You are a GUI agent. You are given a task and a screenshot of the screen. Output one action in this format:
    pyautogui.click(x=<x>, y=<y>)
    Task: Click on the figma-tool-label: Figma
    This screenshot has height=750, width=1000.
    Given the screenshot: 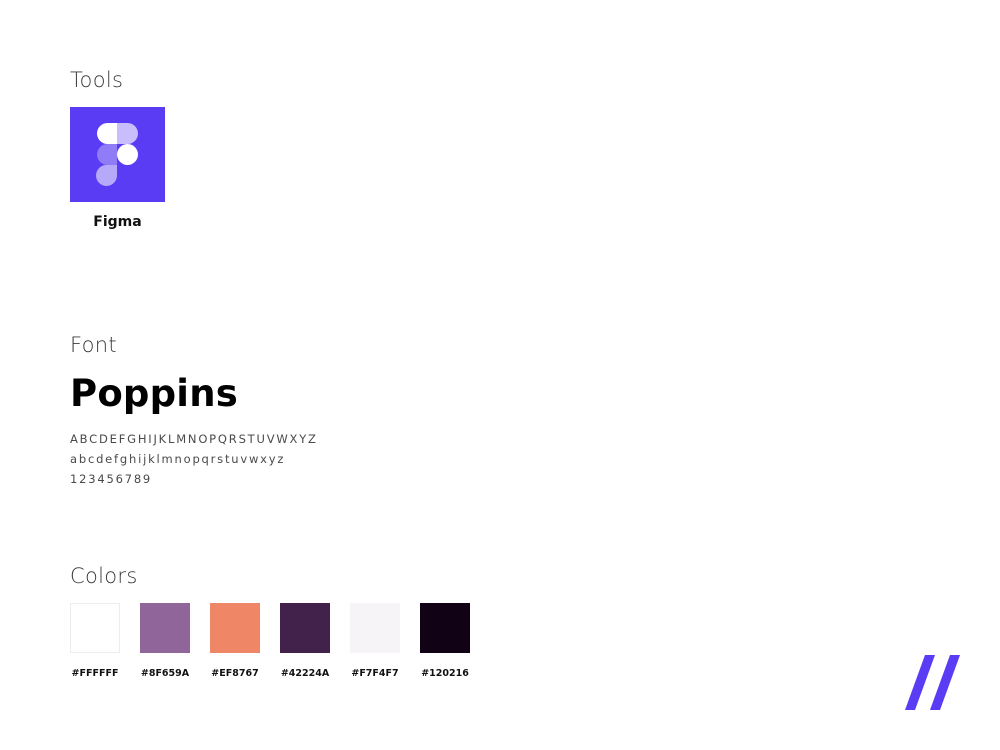 What is the action you would take?
    pyautogui.click(x=117, y=222)
    